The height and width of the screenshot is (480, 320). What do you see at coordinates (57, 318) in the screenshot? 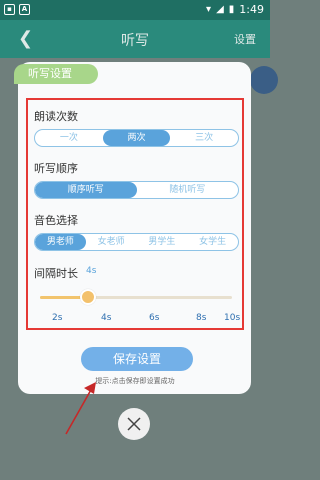
I see `interval-tick: 2s` at bounding box center [57, 318].